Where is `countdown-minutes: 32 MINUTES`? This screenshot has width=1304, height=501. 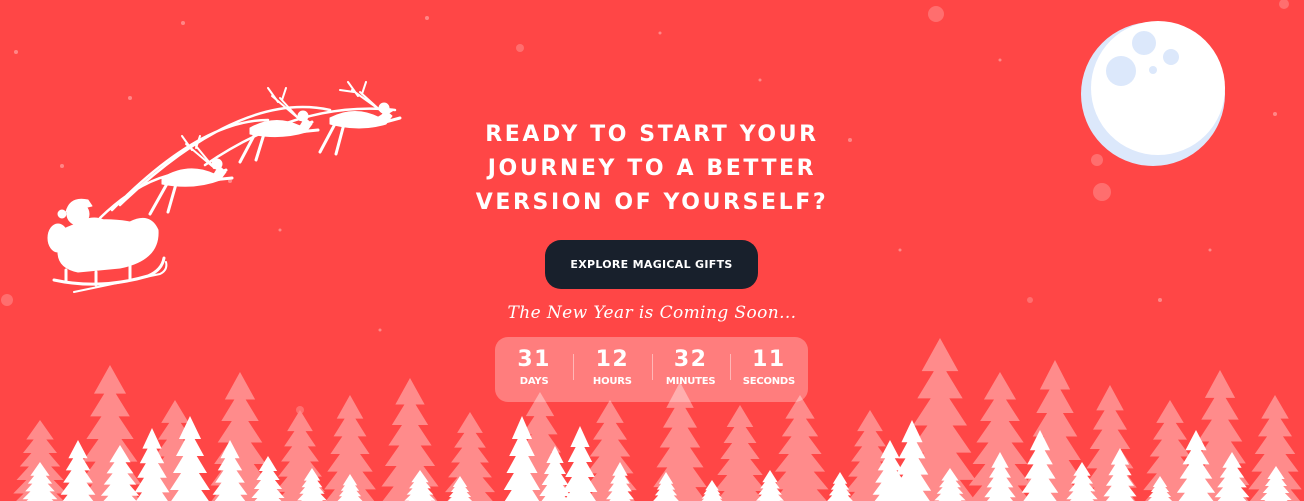
countdown-minutes: 32 MINUTES is located at coordinates (690, 369).